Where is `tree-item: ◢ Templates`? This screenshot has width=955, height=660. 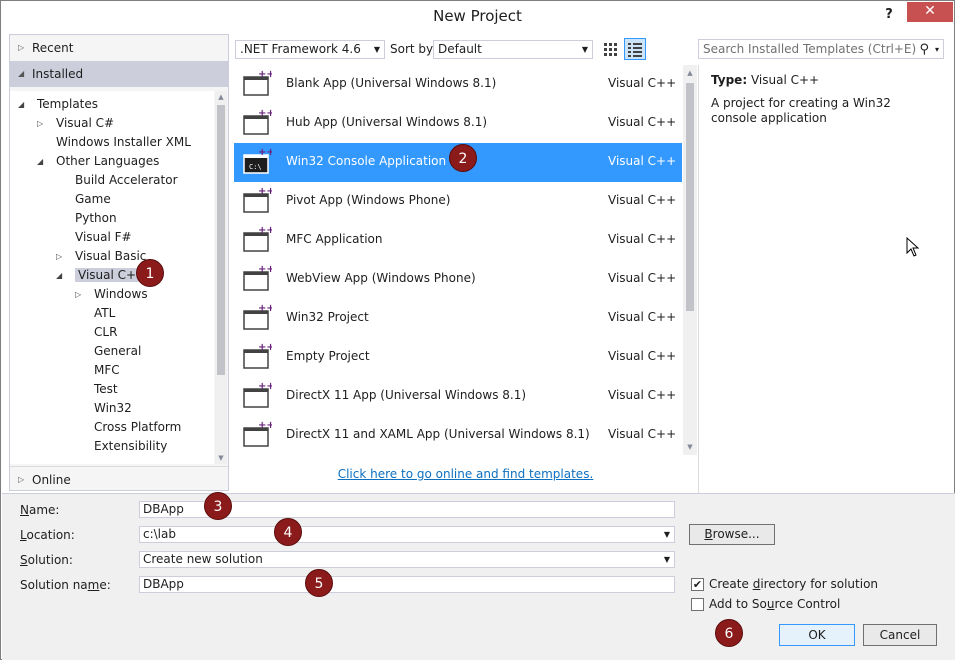
tree-item: ◢ Templates is located at coordinates (58, 104).